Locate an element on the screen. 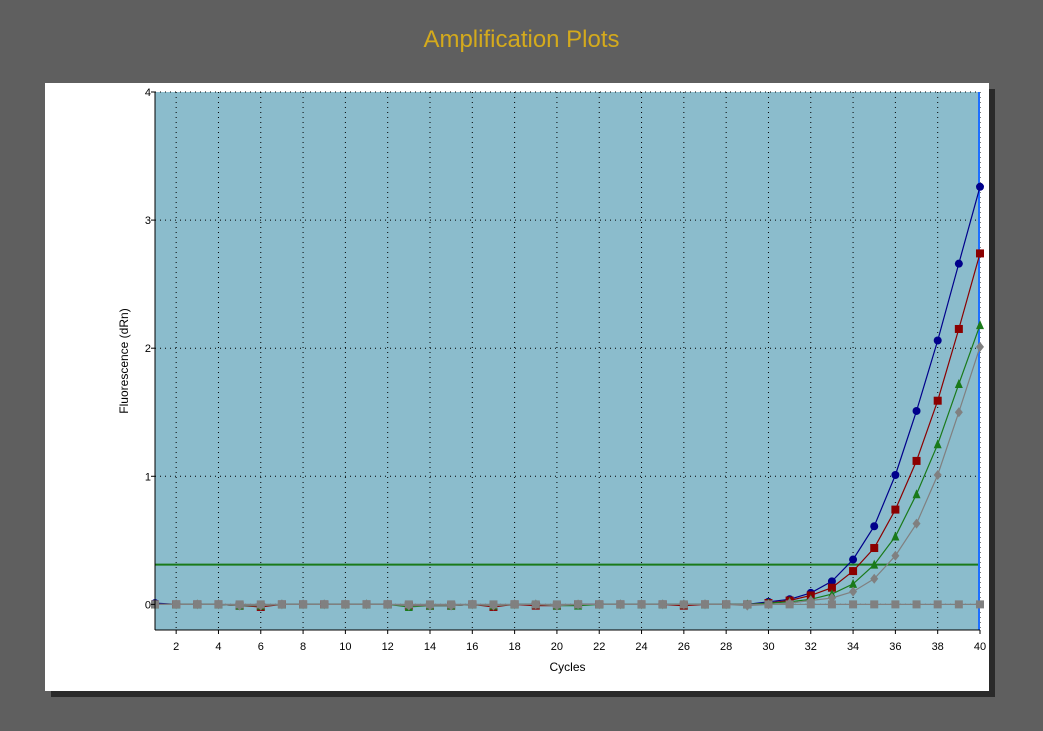 Image resolution: width=1043 pixels, height=731 pixels. y-tick-label: 4 is located at coordinates (148, 93).